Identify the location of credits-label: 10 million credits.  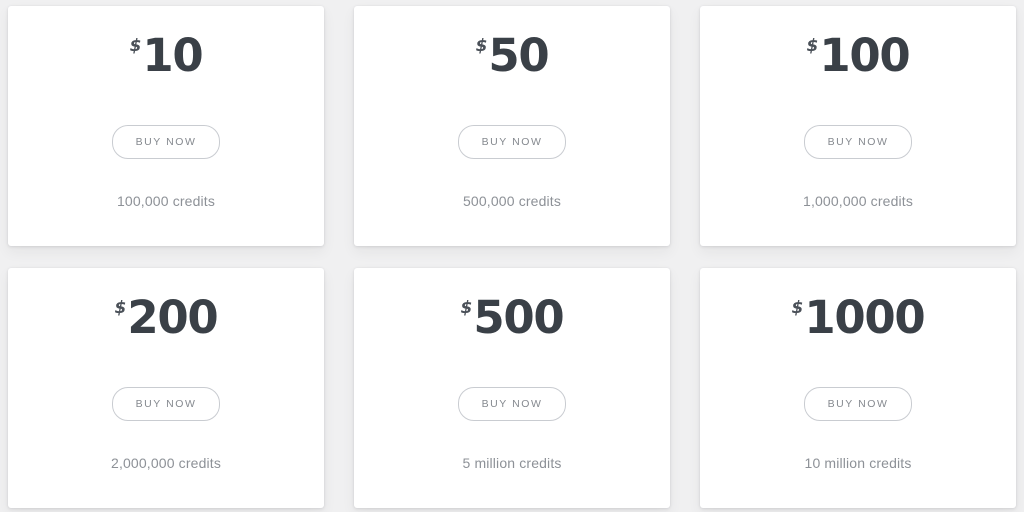
(858, 463).